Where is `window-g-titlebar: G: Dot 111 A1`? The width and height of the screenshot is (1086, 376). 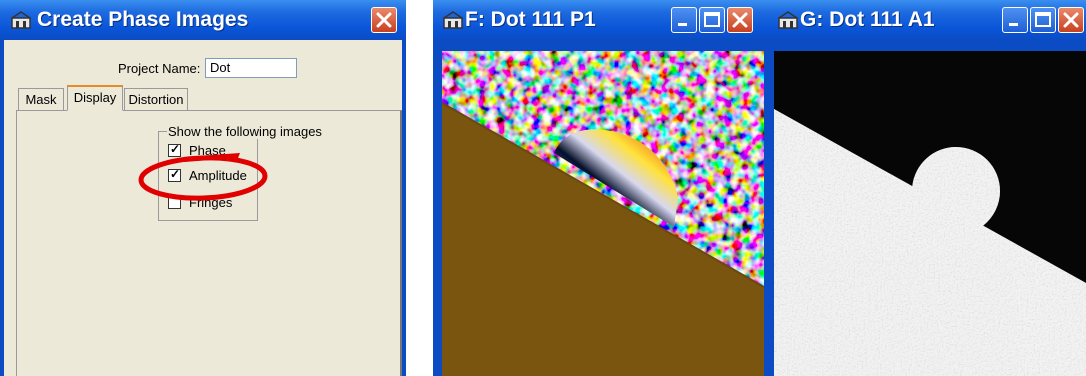
window-g-titlebar: G: Dot 111 A1 is located at coordinates (926, 20).